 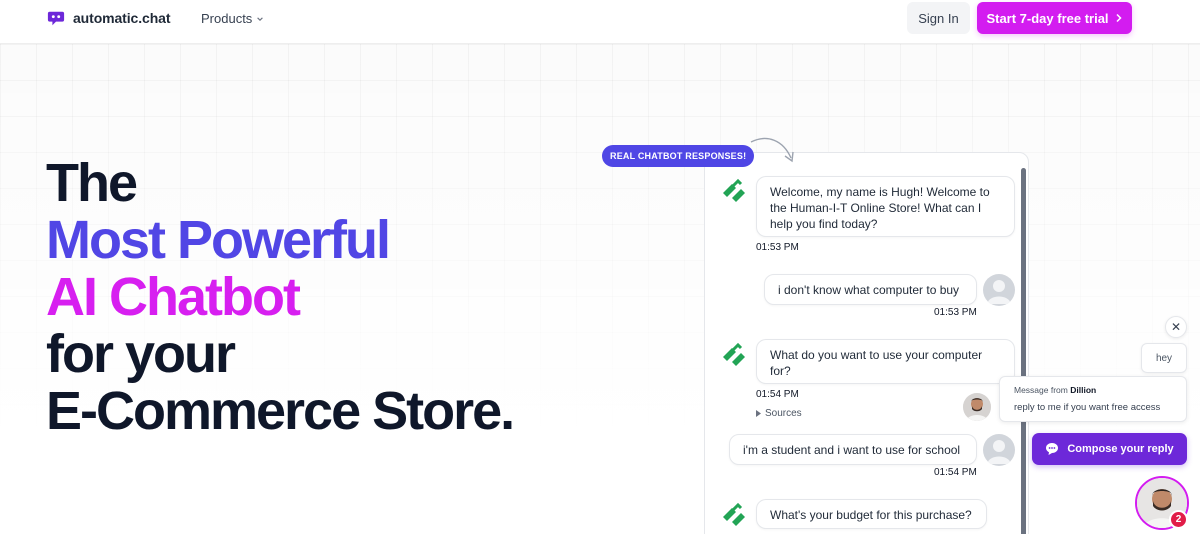 I want to click on trial-label: Start 7-day free trial, so click(x=1047, y=18).